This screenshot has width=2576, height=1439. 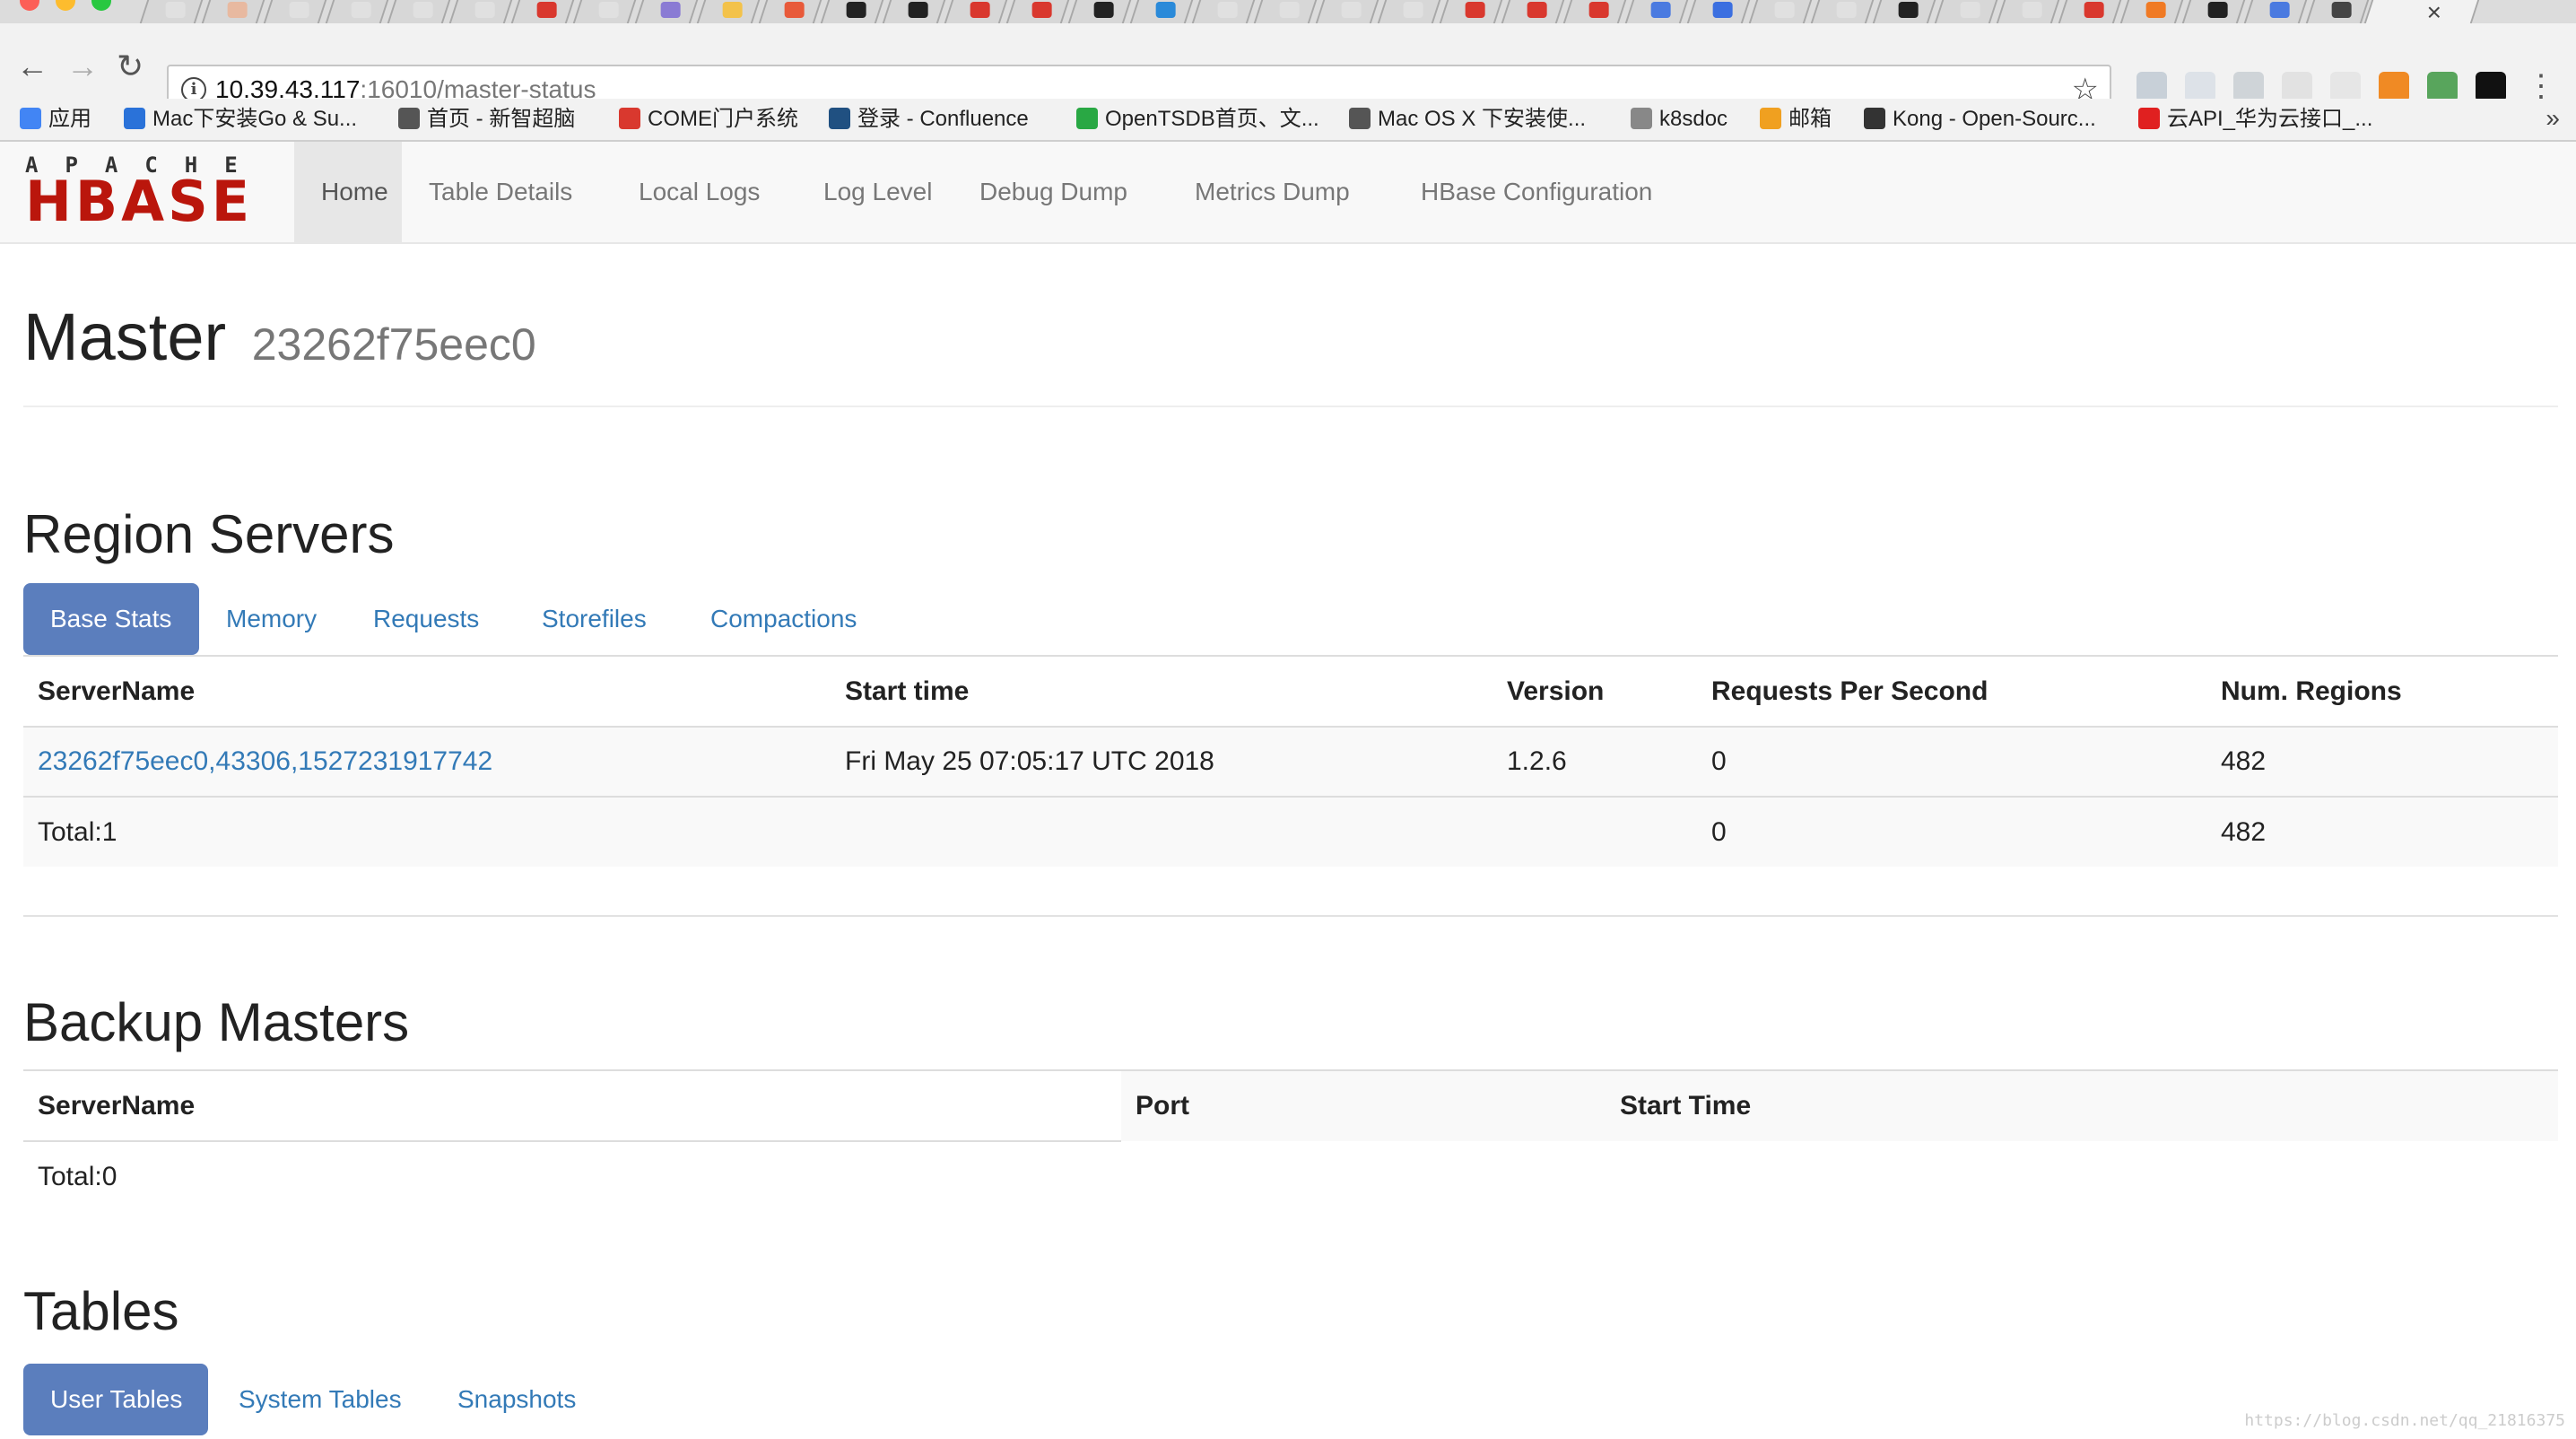 I want to click on tab-system-tables: System Tables, so click(x=320, y=1399).